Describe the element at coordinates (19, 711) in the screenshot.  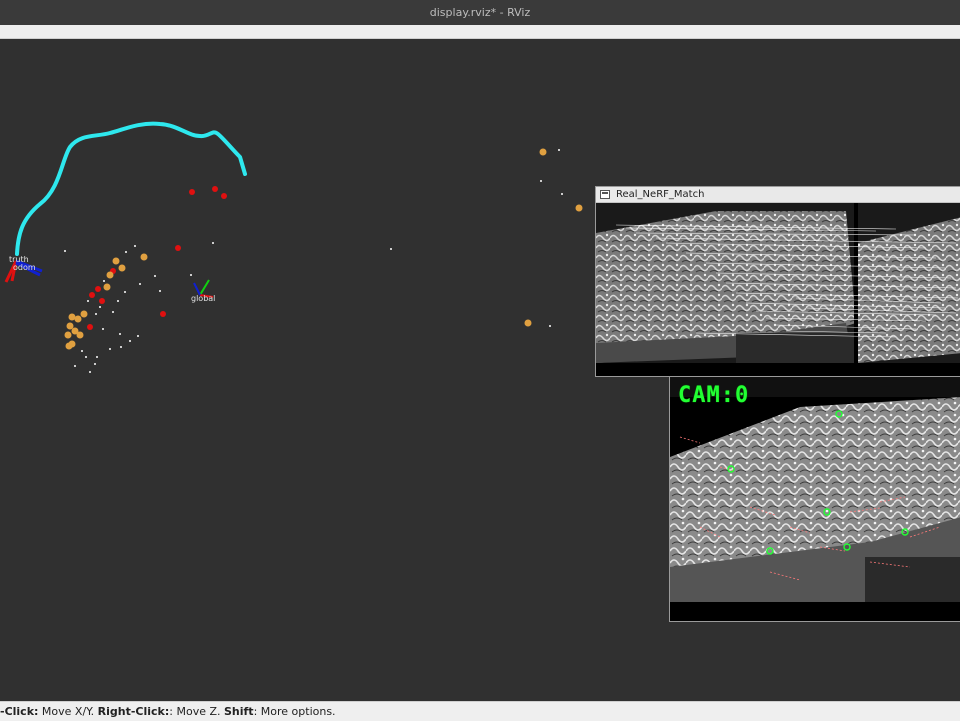
I see `status-left-click: -Click:` at that location.